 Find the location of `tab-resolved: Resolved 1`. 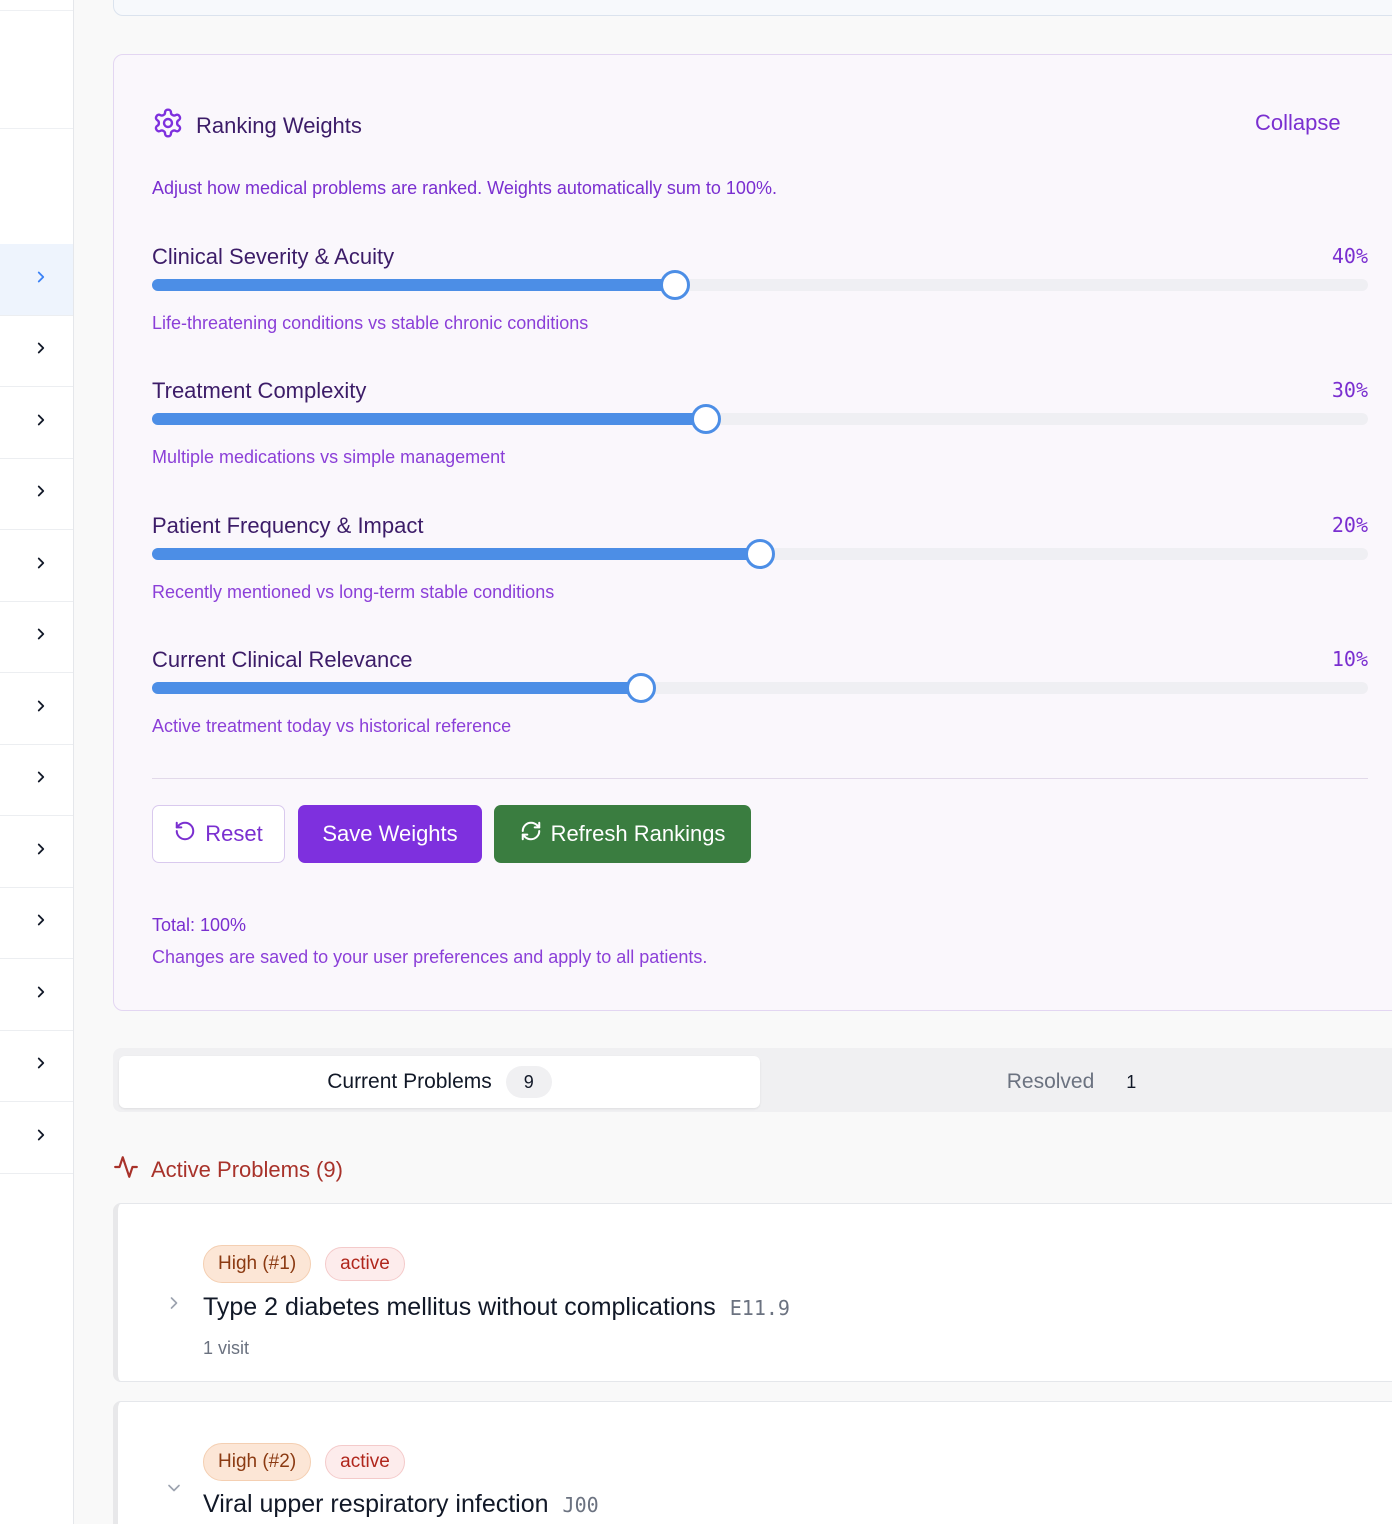

tab-resolved: Resolved 1 is located at coordinates (1076, 1082).